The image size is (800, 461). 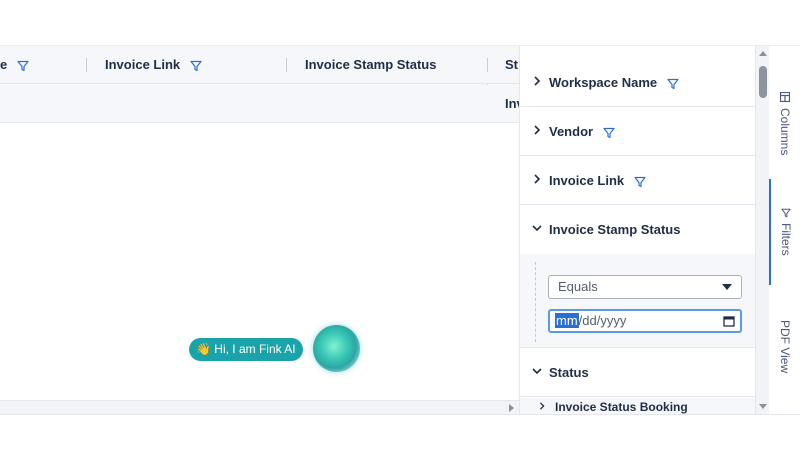 I want to click on column-header-label: Inv, so click(x=512, y=103).